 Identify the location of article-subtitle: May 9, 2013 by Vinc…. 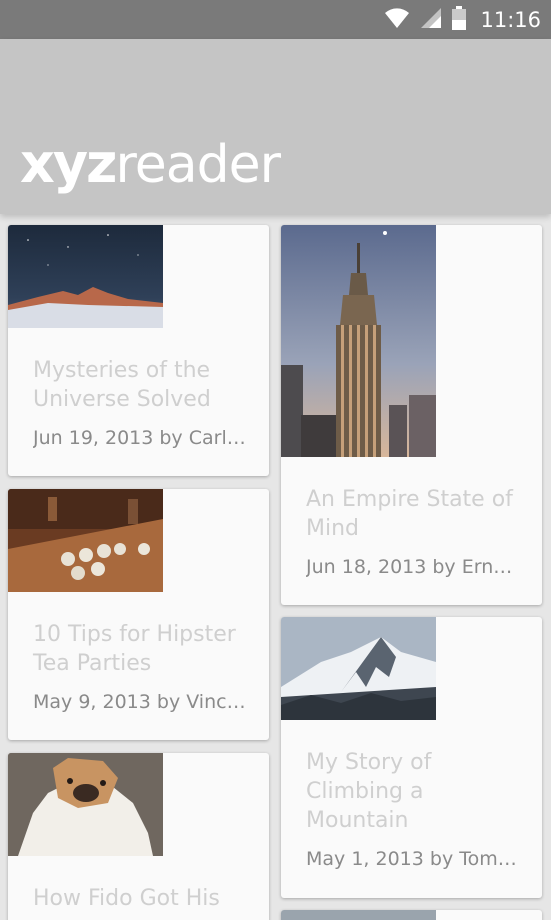
(139, 702).